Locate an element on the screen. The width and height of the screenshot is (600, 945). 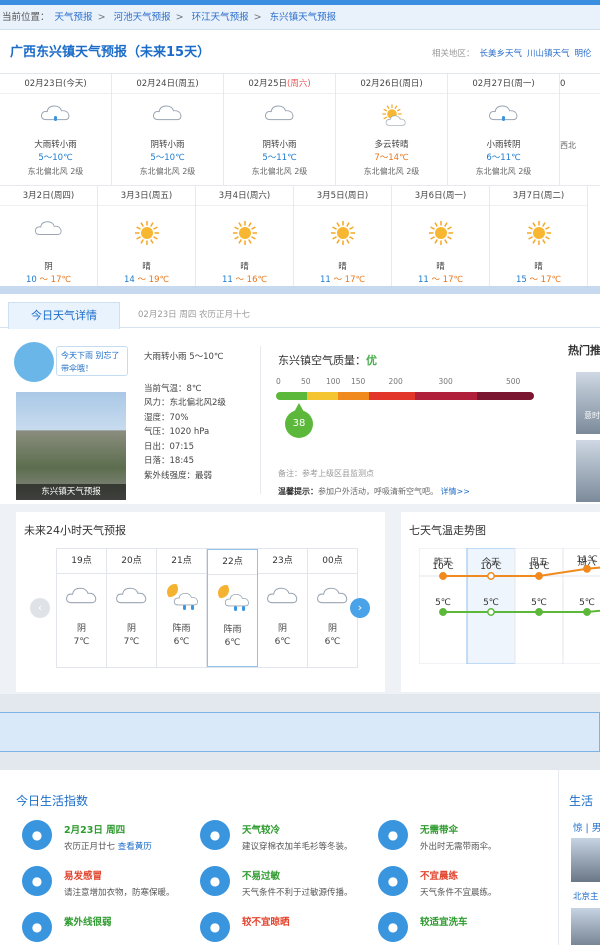
aqi-note: 备注：参考上级区县监测点 is located at coordinates (326, 473).